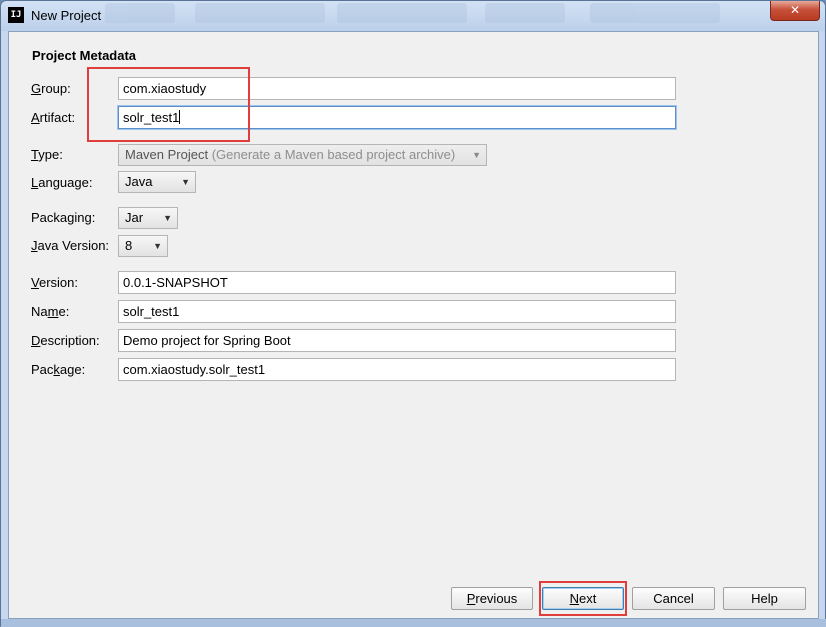 The height and width of the screenshot is (627, 826). I want to click on name-field: solr_test1, so click(397, 311).